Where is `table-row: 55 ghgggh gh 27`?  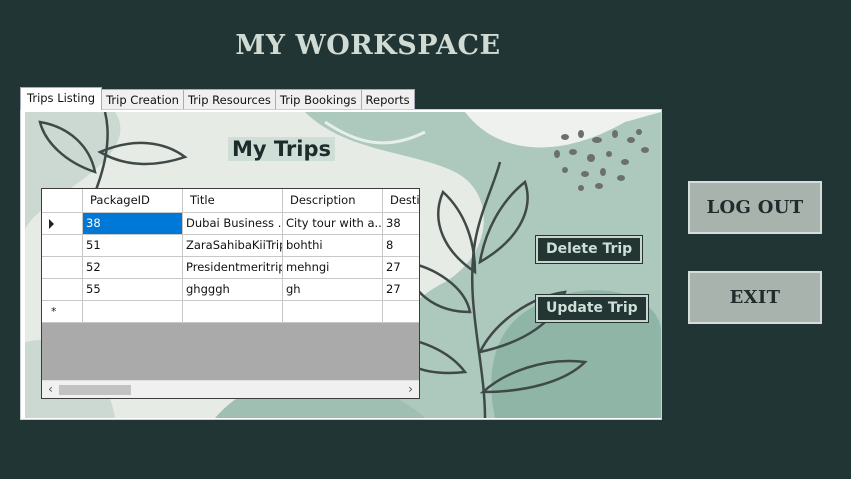 table-row: 55 ghgggh gh 27 is located at coordinates (230, 290).